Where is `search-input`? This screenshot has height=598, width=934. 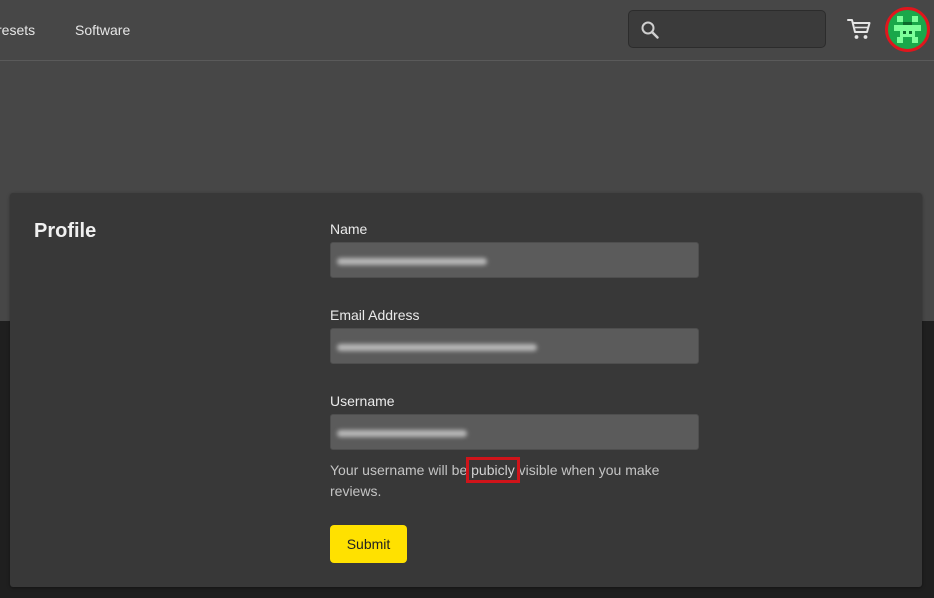
search-input is located at coordinates (740, 29).